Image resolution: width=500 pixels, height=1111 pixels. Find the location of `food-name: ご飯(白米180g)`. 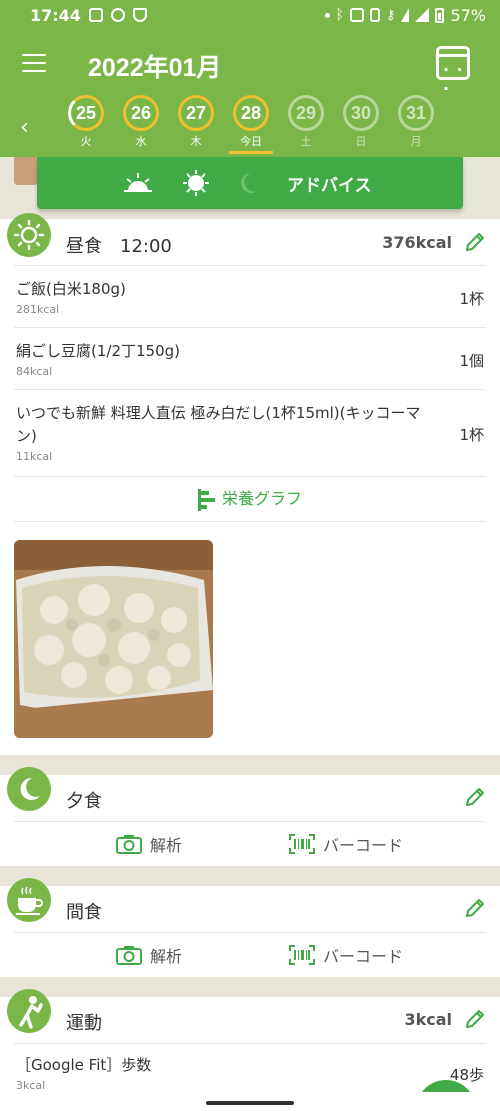

food-name: ご飯(白米180g) is located at coordinates (71, 289).